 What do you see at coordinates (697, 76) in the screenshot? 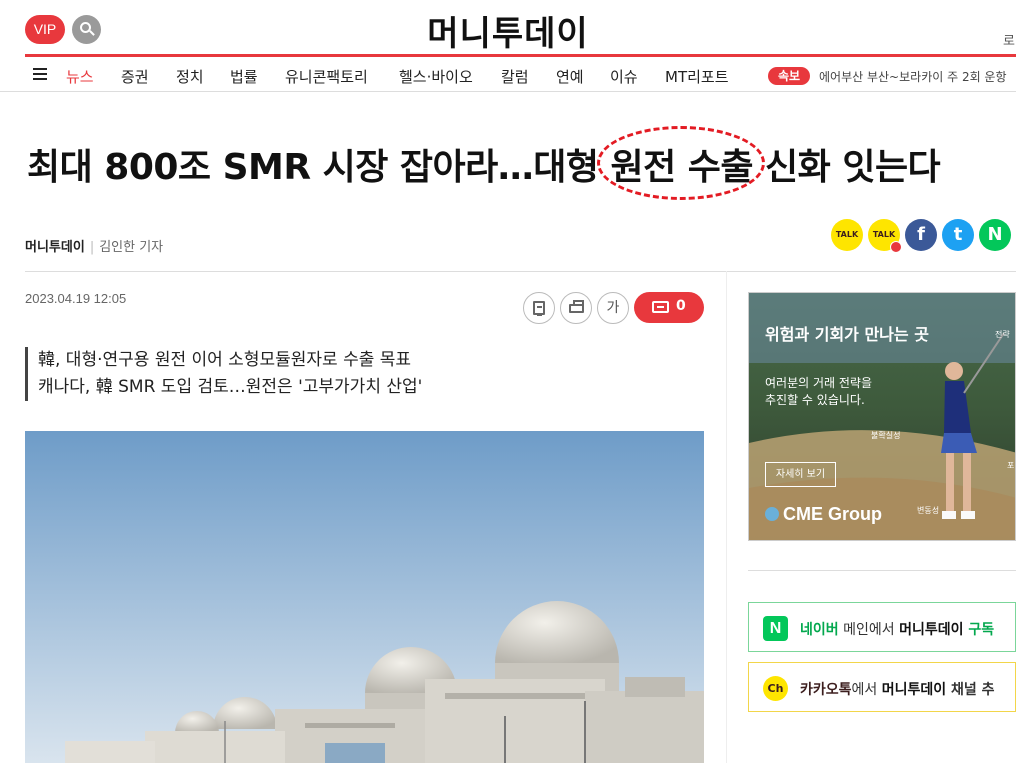
I see `nav-item-mt-report: MT리포트` at bounding box center [697, 76].